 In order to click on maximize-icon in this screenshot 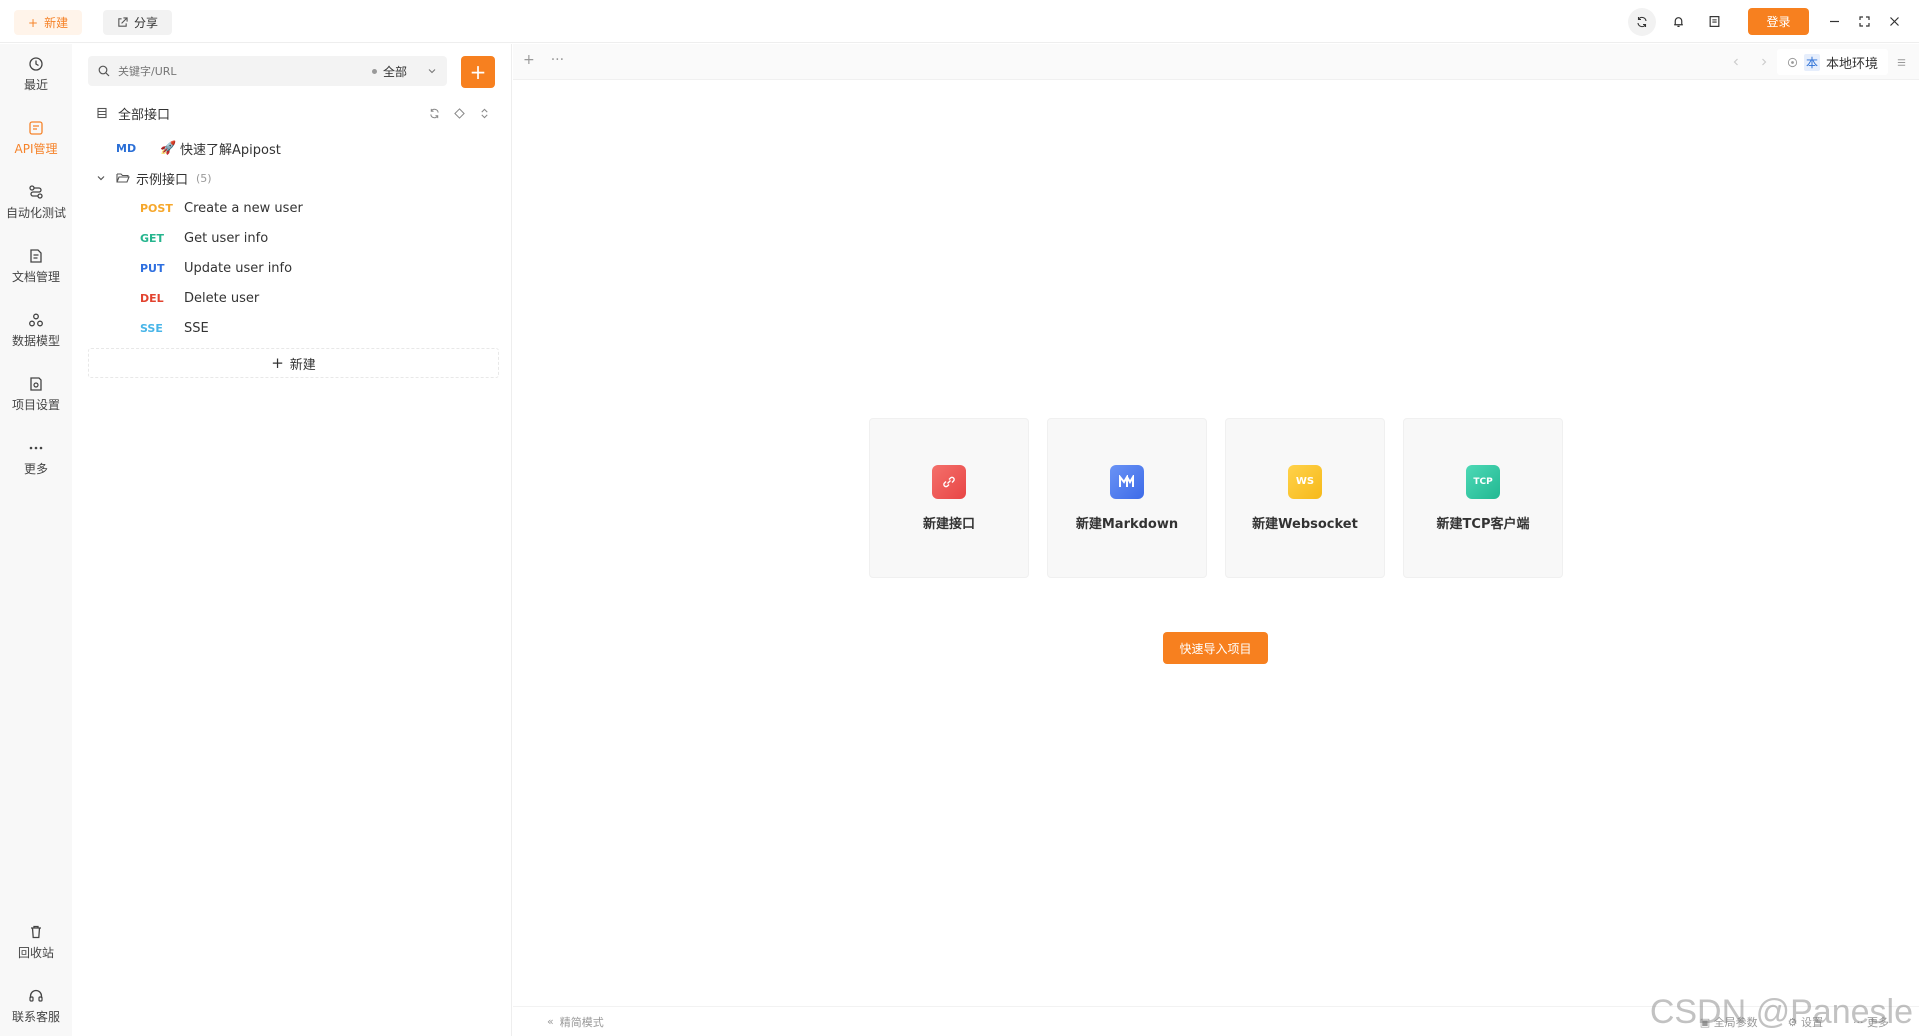, I will do `click(1864, 22)`.